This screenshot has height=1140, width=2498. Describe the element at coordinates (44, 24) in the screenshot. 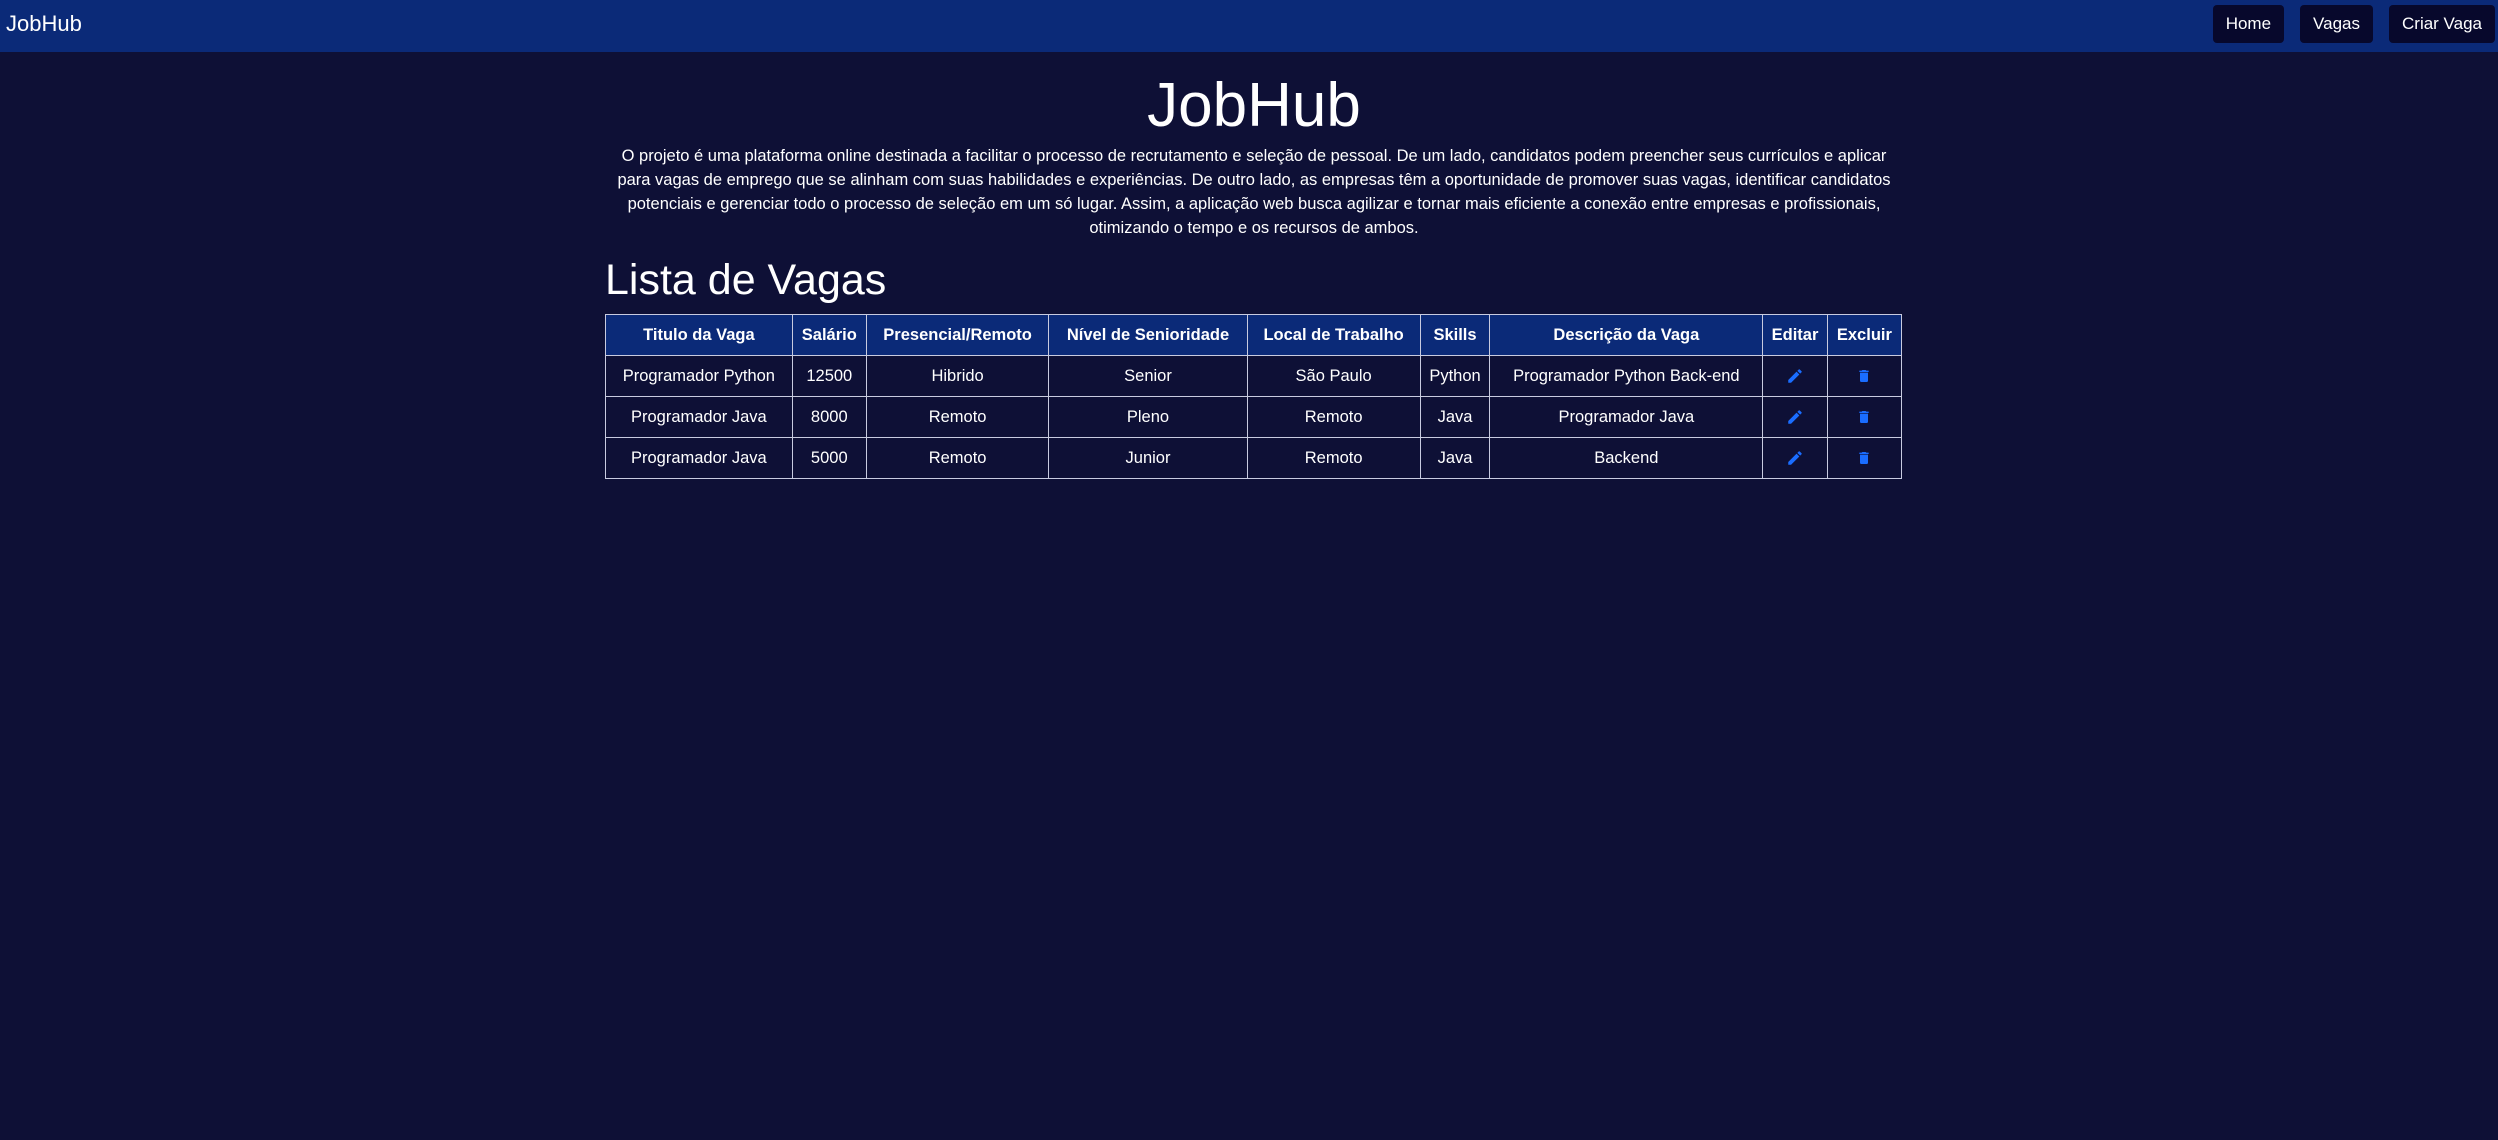

I see `brand-logo: JobHub` at that location.